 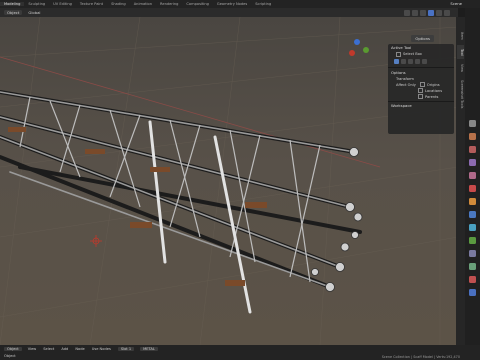 What do you see at coordinates (149, 348) in the screenshot?
I see `material-selector: METAL` at bounding box center [149, 348].